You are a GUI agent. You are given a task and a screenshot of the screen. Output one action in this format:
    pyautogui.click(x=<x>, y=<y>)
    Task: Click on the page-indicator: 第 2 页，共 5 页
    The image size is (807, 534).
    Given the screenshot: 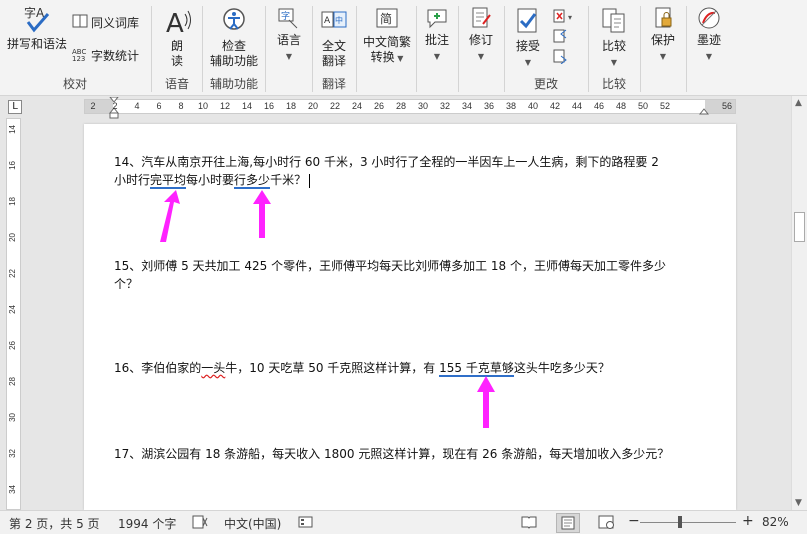 What is the action you would take?
    pyautogui.click(x=54, y=523)
    